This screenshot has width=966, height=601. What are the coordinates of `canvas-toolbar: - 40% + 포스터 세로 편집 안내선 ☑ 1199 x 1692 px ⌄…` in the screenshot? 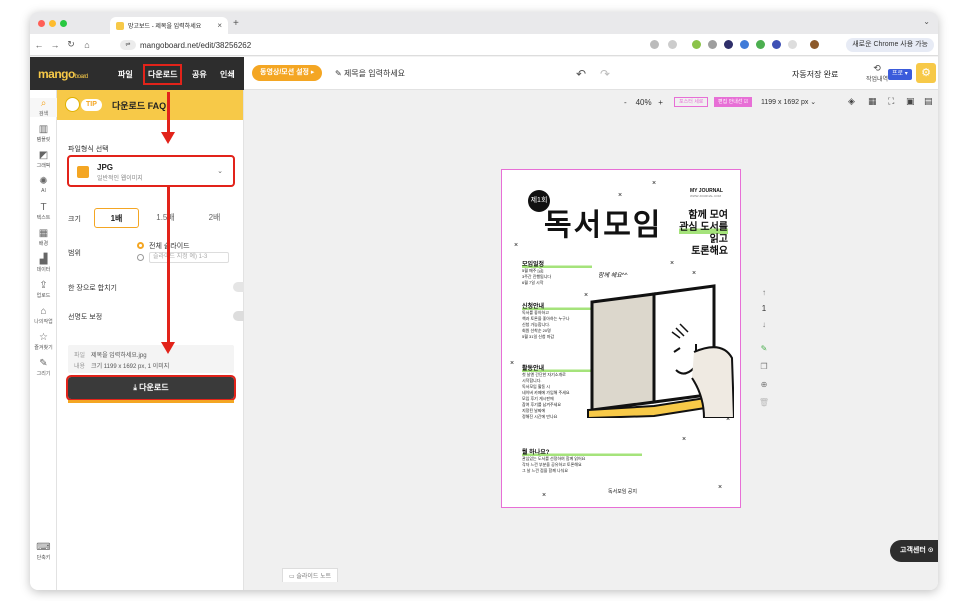 It's located at (591, 102).